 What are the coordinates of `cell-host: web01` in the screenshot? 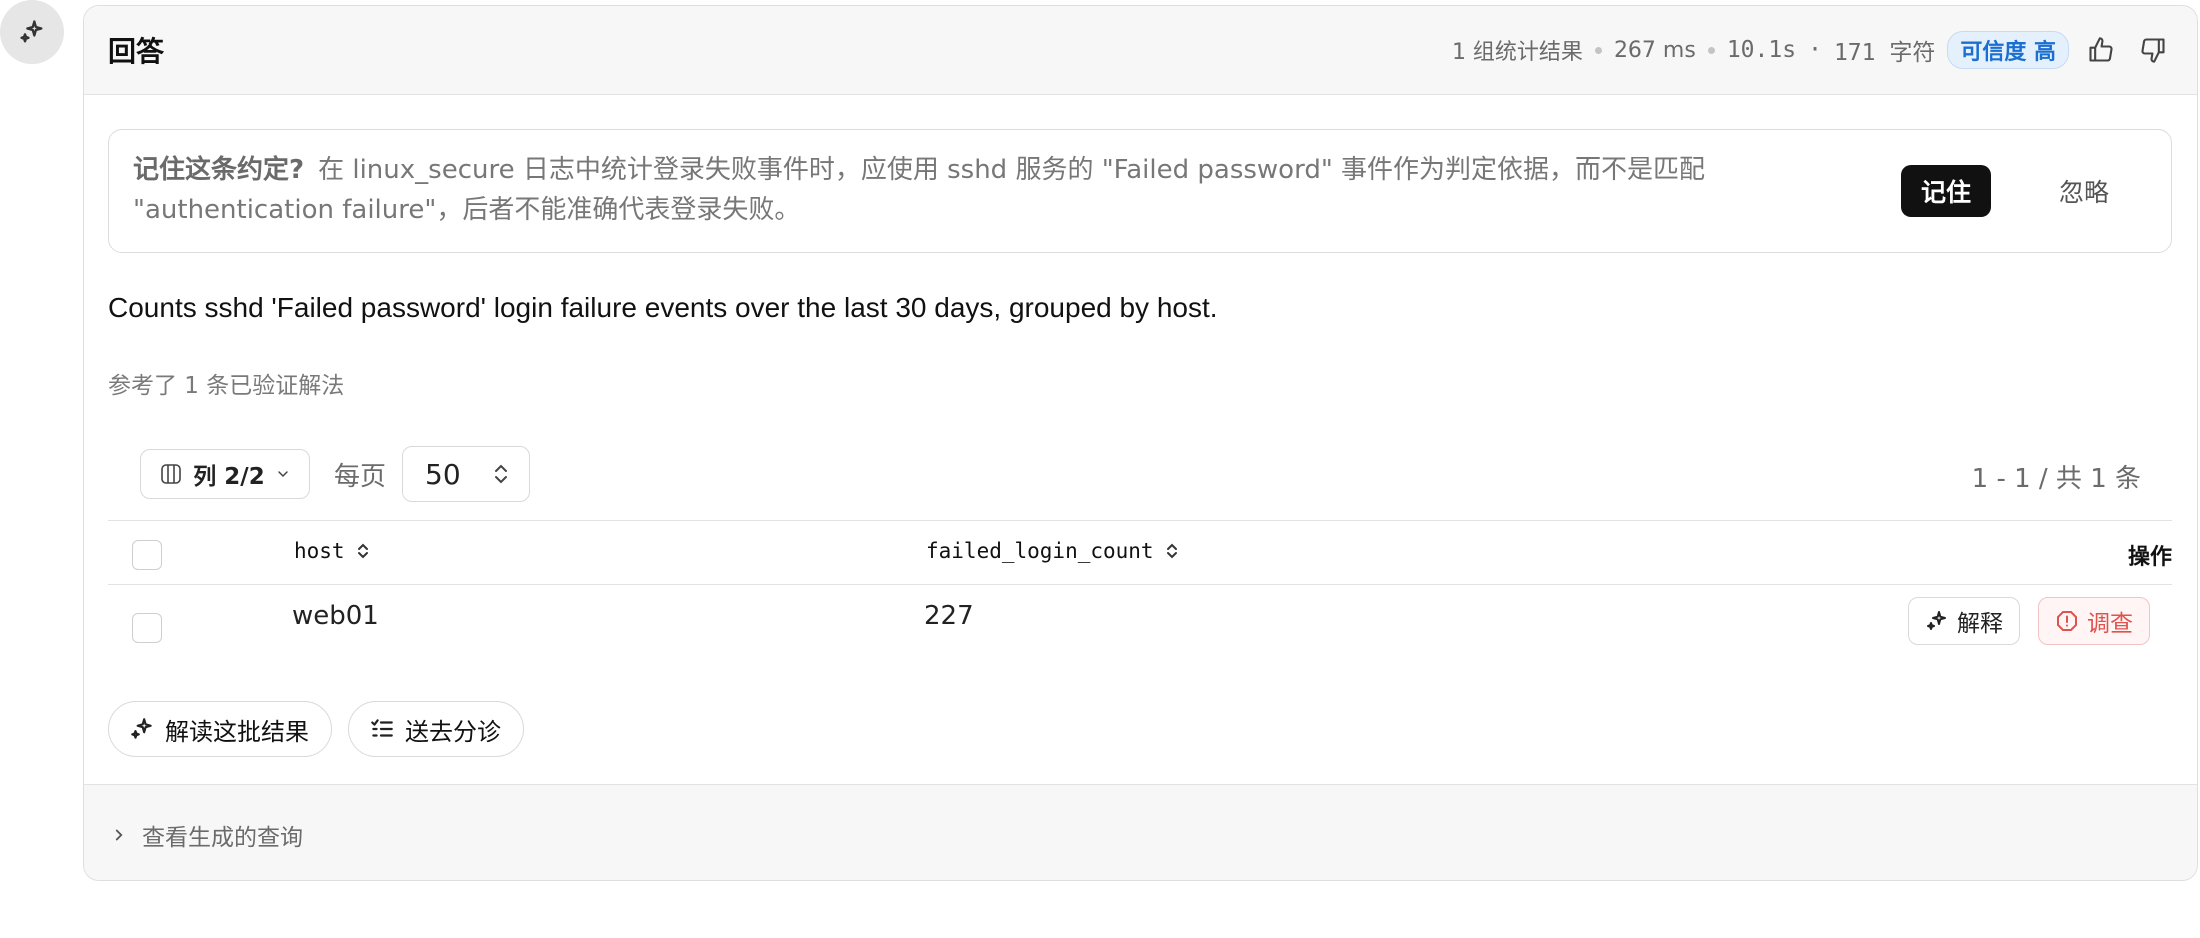 It's located at (335, 616).